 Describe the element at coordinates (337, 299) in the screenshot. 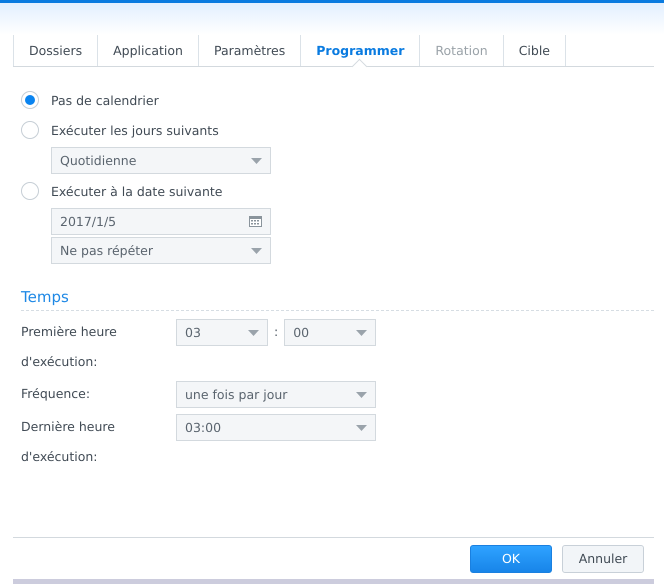

I see `section-title: Temps` at that location.